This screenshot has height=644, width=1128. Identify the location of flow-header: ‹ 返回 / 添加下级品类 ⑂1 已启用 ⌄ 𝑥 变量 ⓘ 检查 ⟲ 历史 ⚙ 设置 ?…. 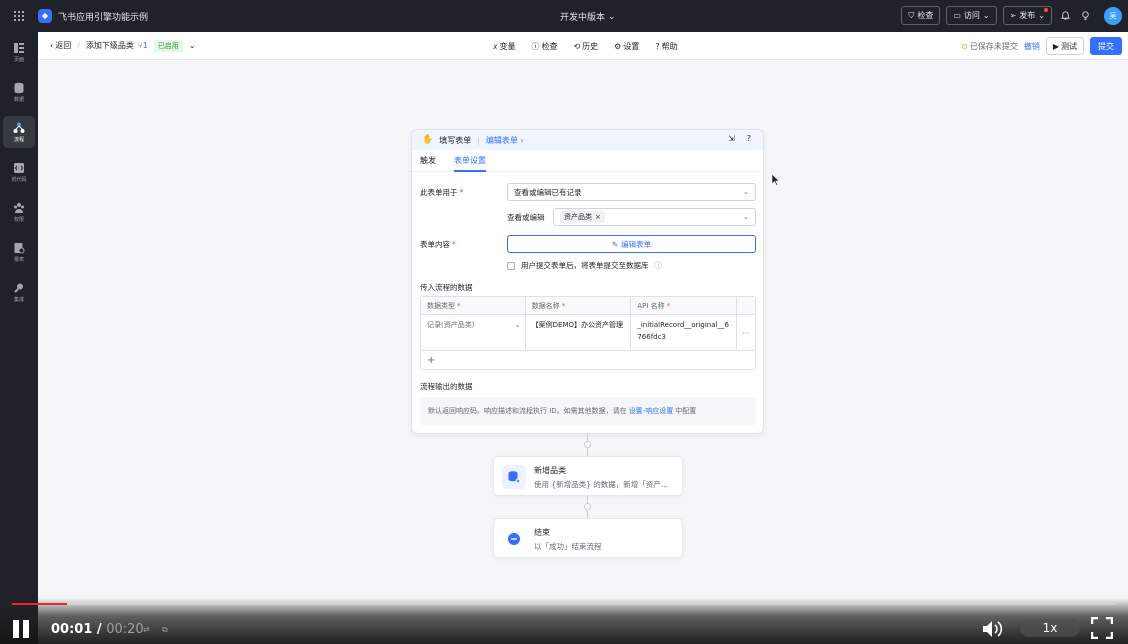
(583, 46).